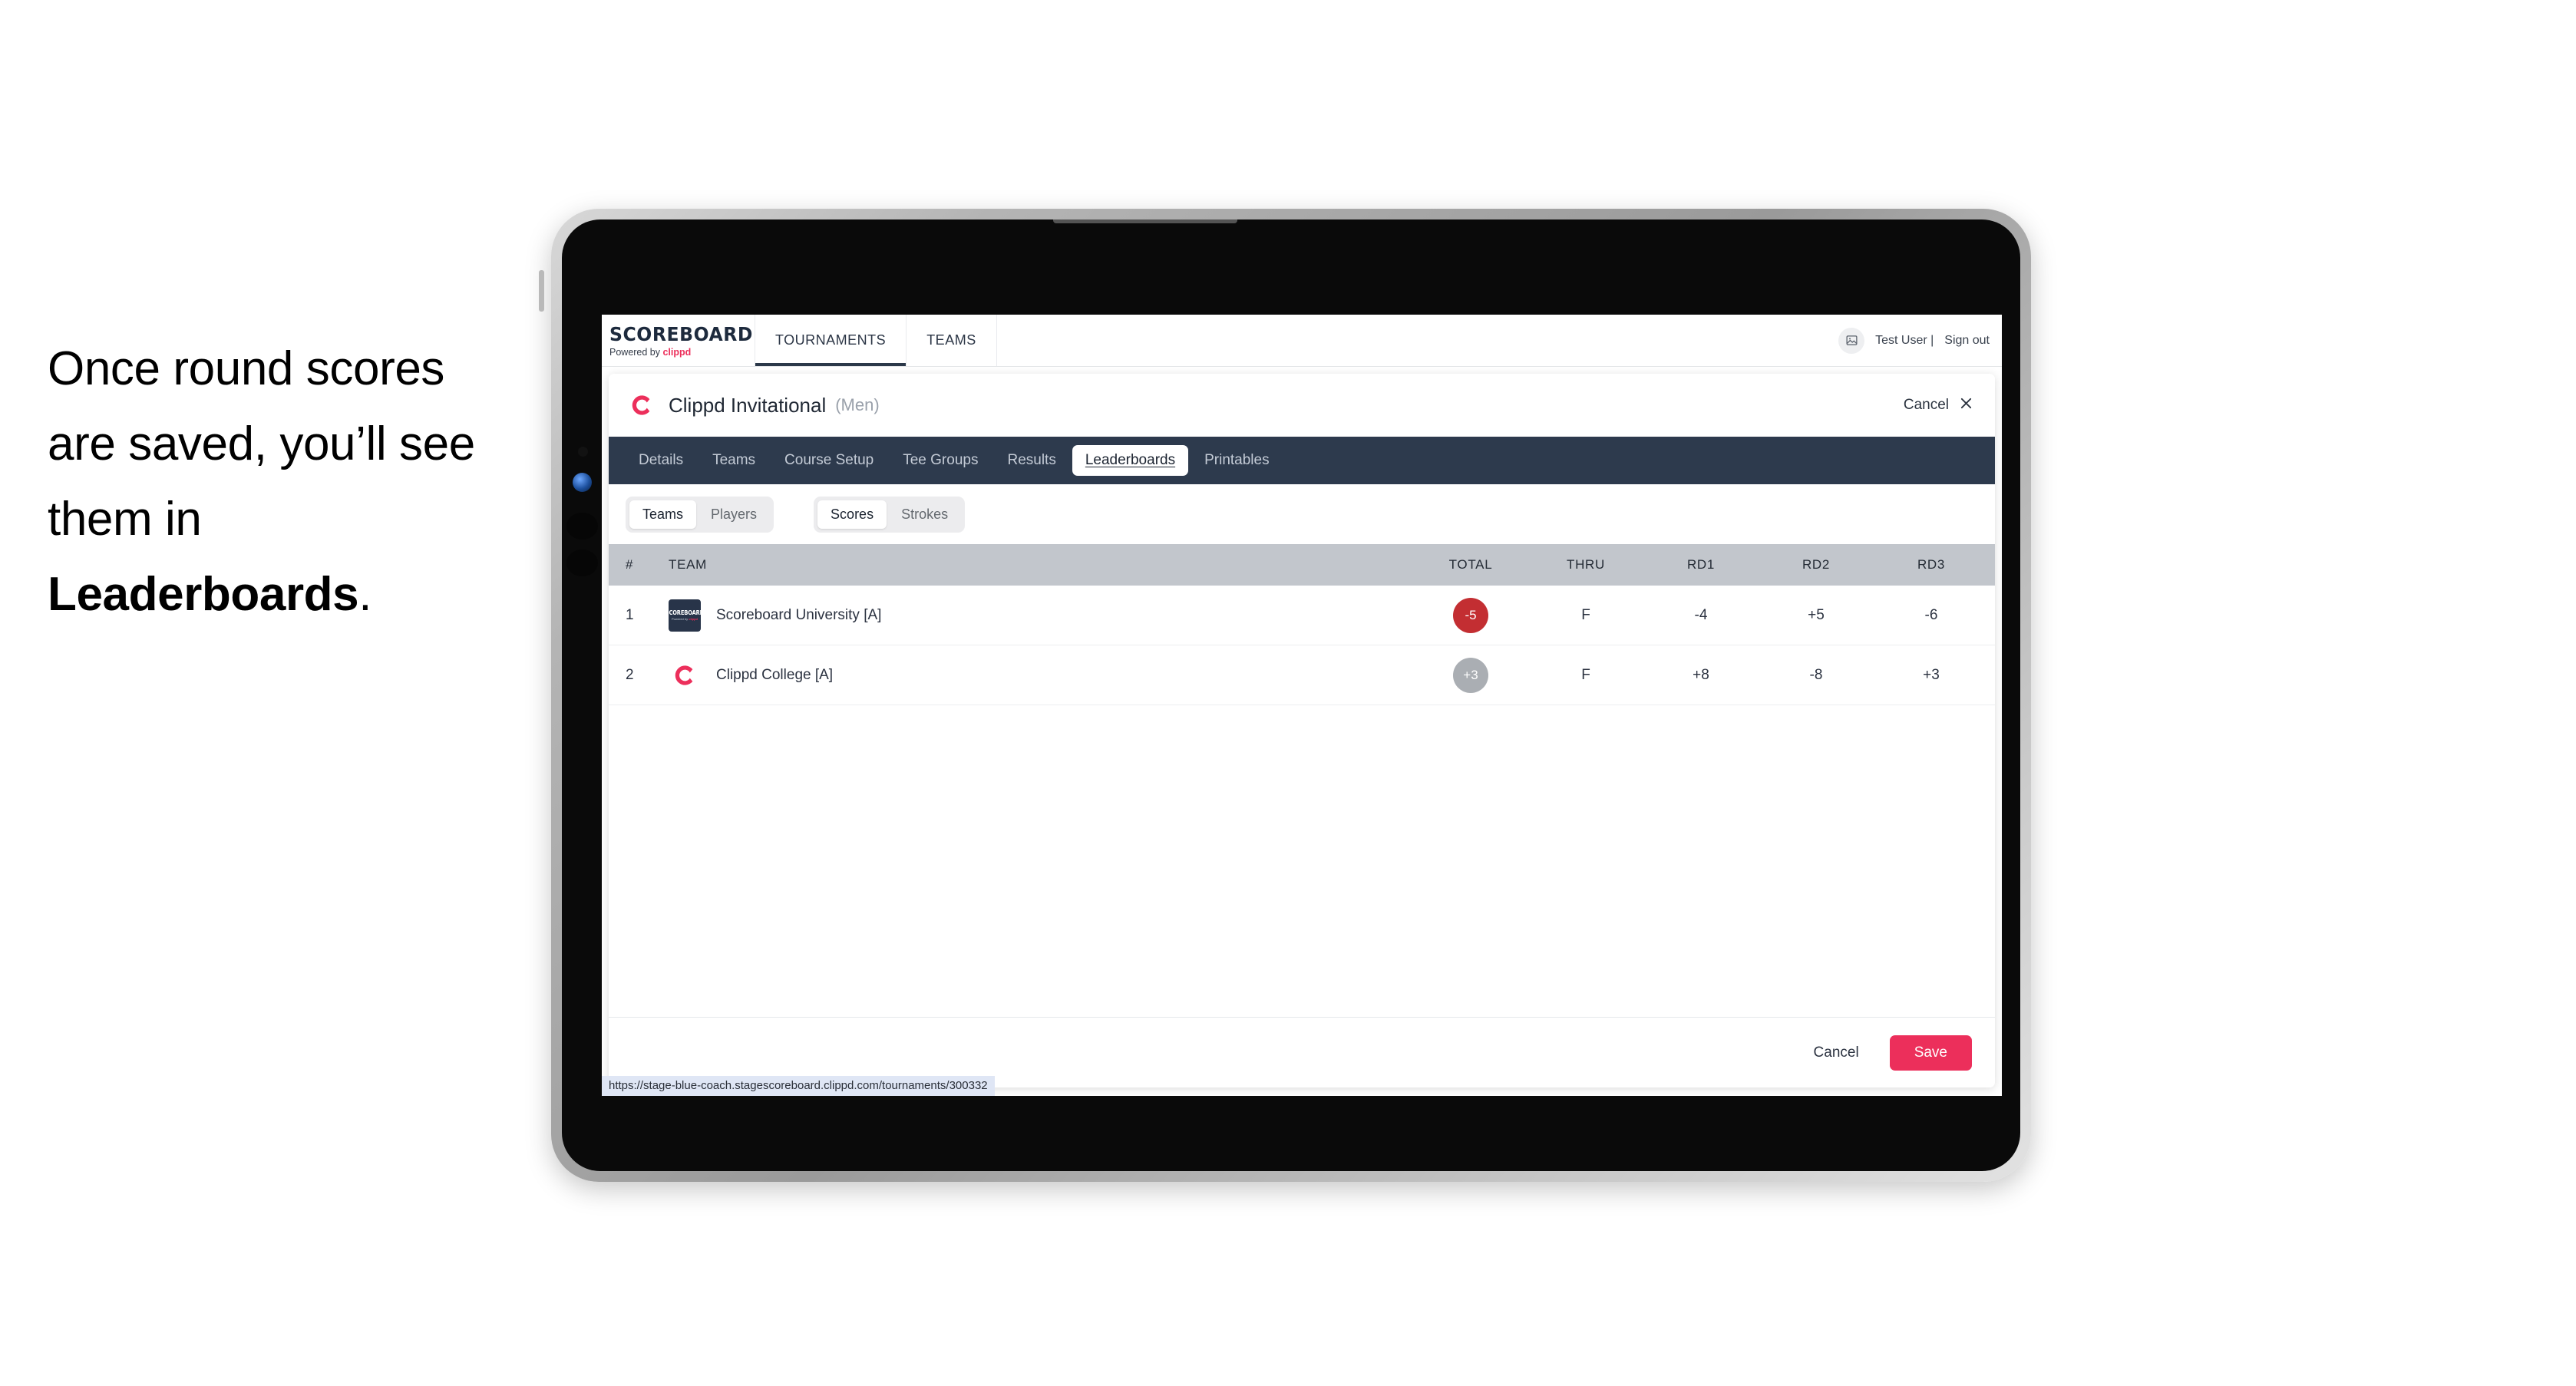  I want to click on metric-toggle-group: Scores Strokes, so click(890, 514).